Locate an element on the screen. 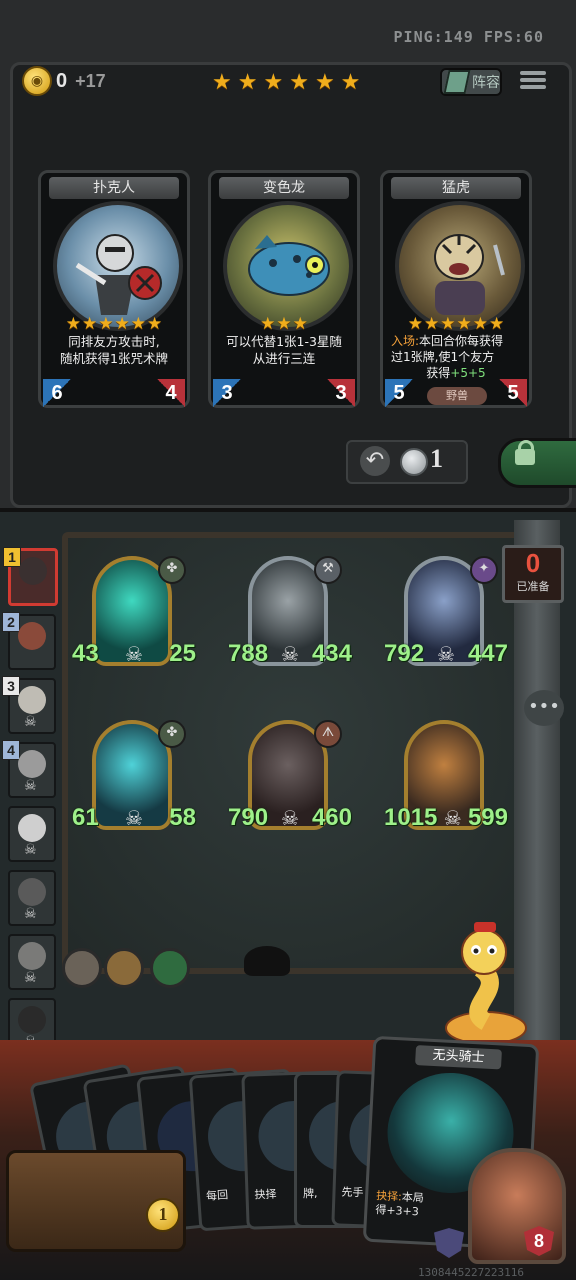 The width and height of the screenshot is (576, 1280). player-slot-4: 4 ☠ is located at coordinates (29, 769).